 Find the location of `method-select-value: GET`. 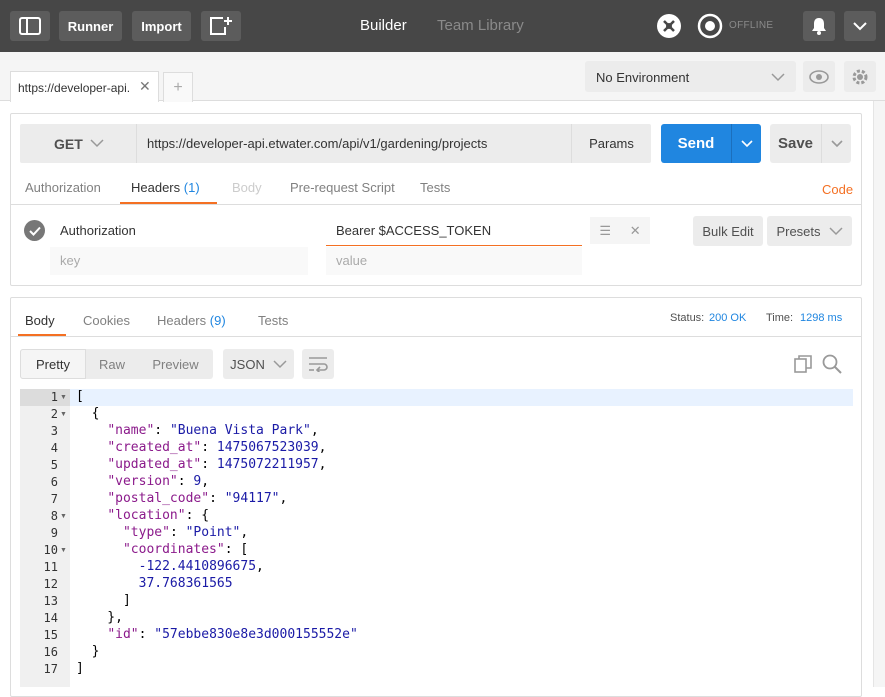

method-select-value: GET is located at coordinates (68, 144).